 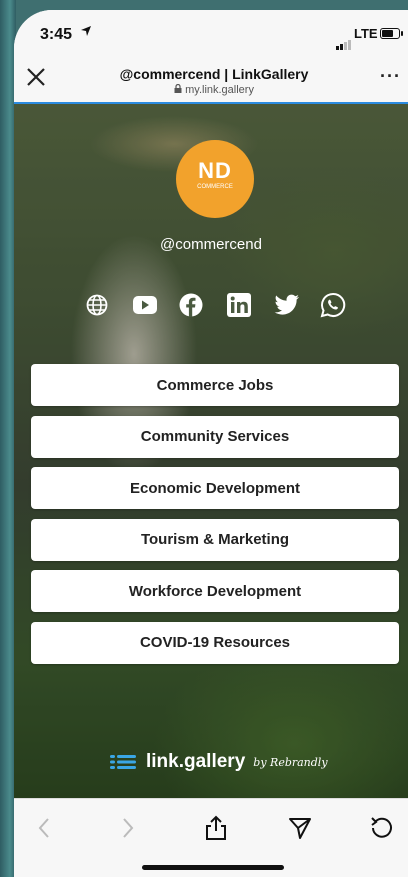 What do you see at coordinates (366, 33) in the screenshot?
I see `network-label: LTE` at bounding box center [366, 33].